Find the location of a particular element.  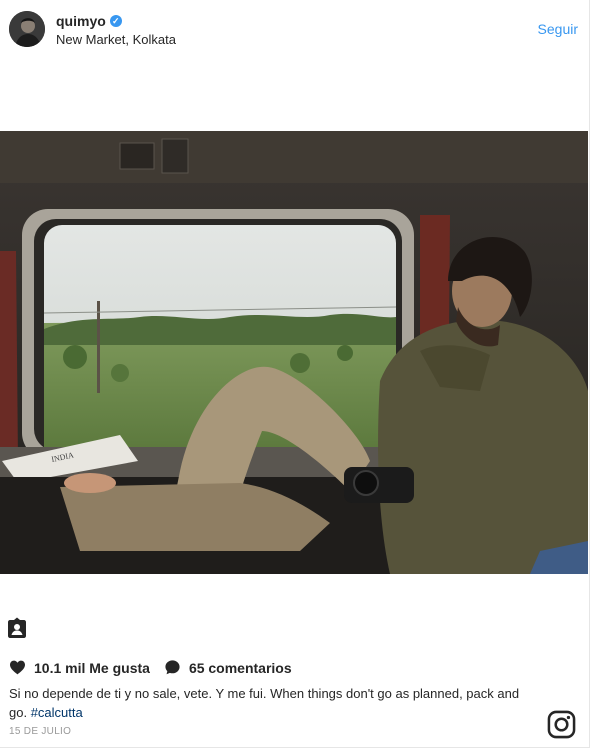

post-date: 15 DE JULIO is located at coordinates (40, 731).